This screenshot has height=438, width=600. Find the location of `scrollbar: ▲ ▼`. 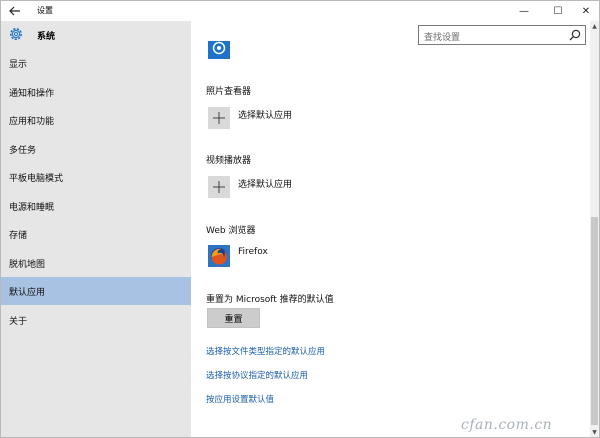

scrollbar: ▲ ▼ is located at coordinates (594, 229).